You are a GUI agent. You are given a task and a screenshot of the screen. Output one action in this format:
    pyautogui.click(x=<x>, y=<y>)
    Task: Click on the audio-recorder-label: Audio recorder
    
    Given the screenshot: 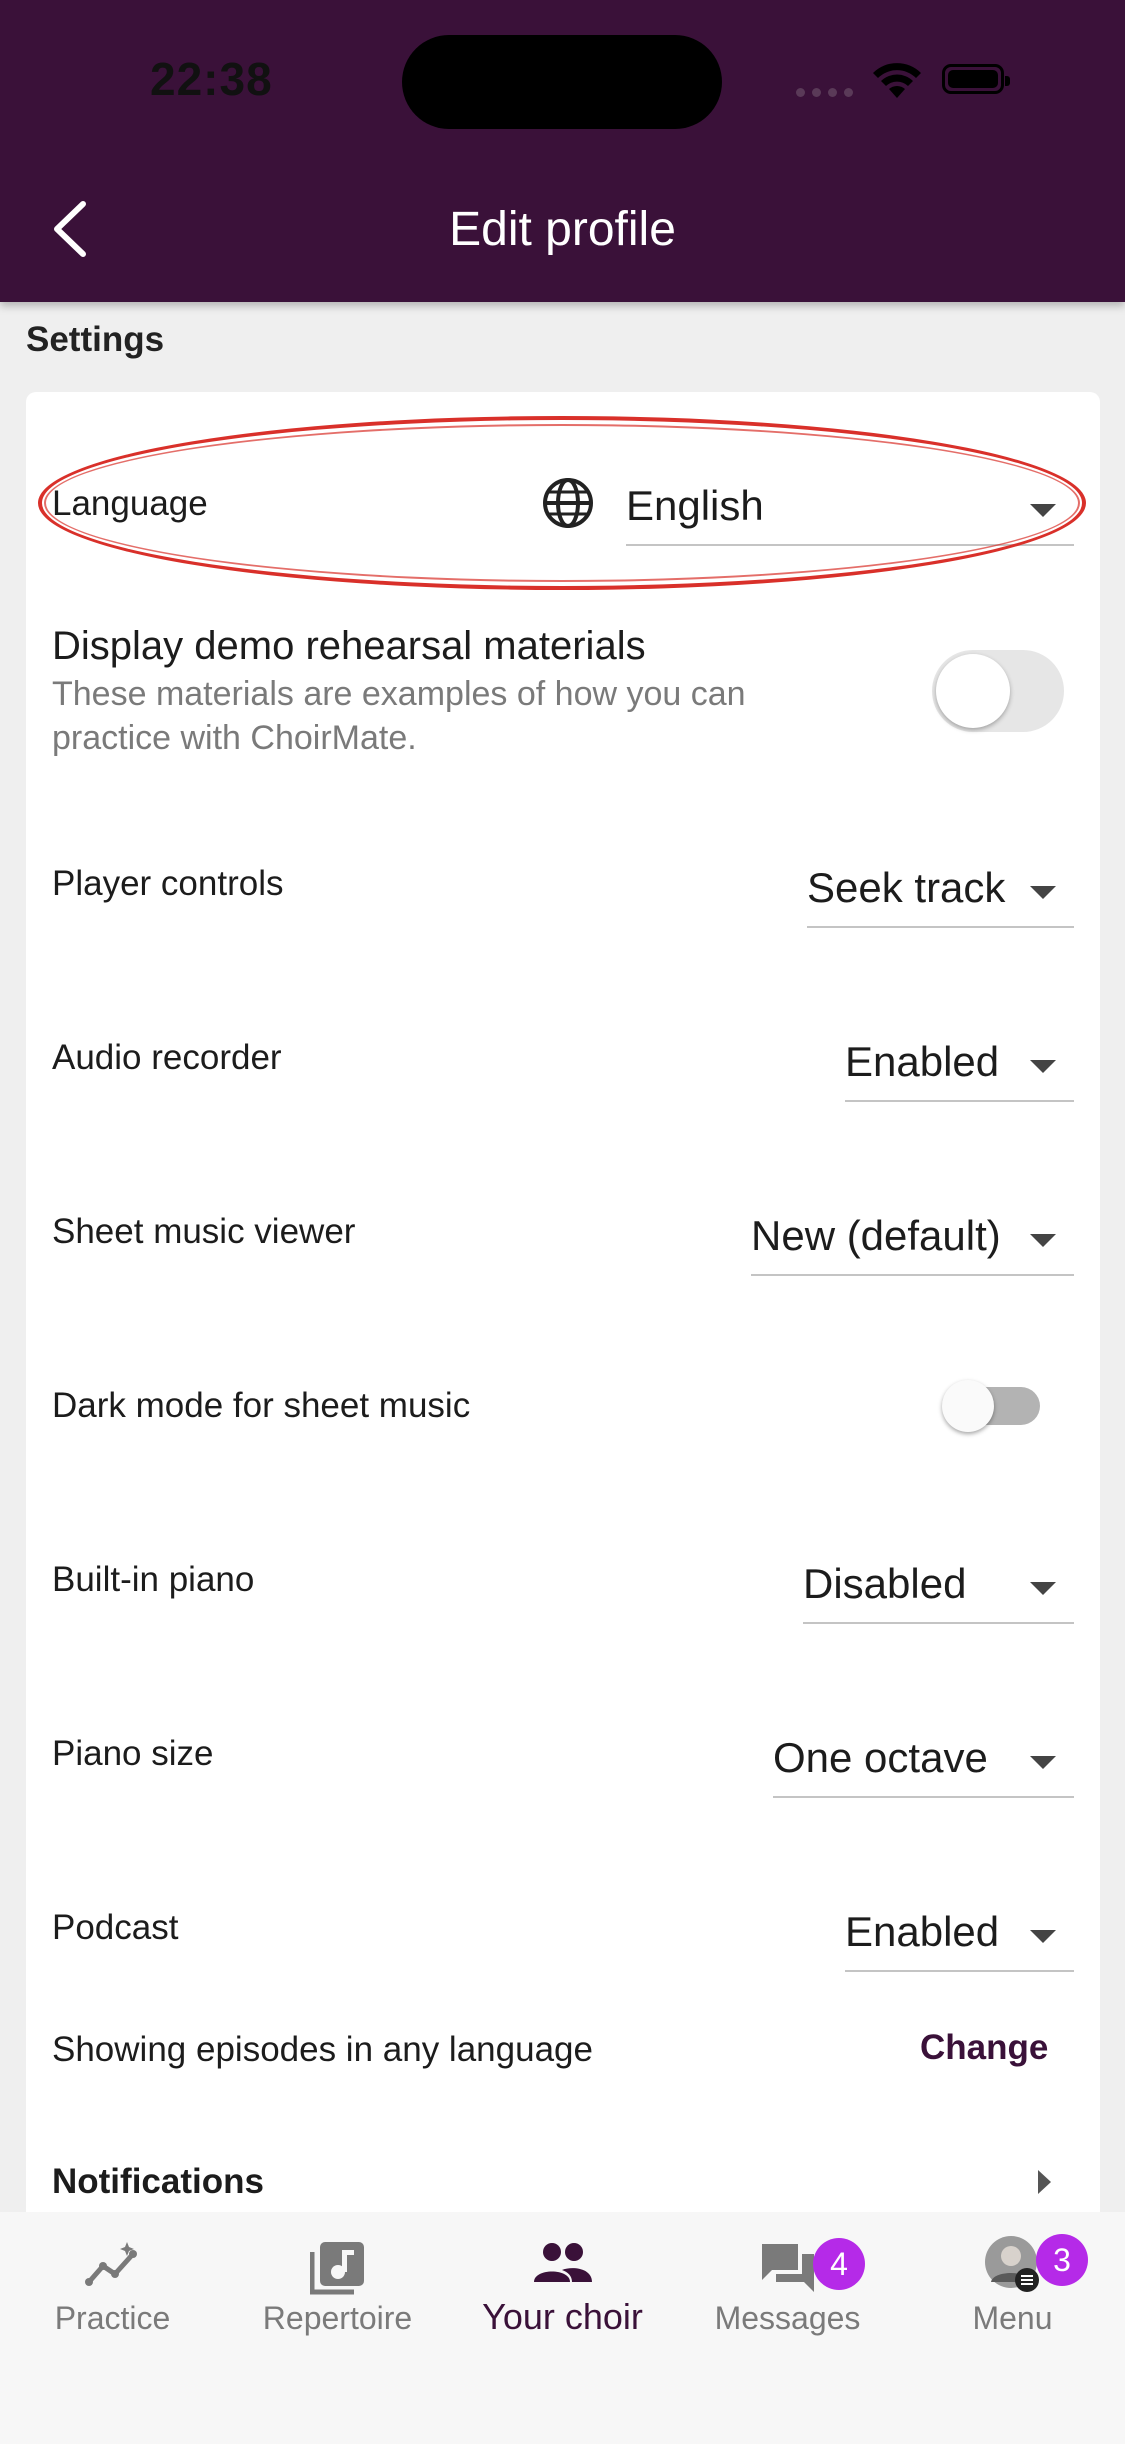 What is the action you would take?
    pyautogui.click(x=167, y=1057)
    